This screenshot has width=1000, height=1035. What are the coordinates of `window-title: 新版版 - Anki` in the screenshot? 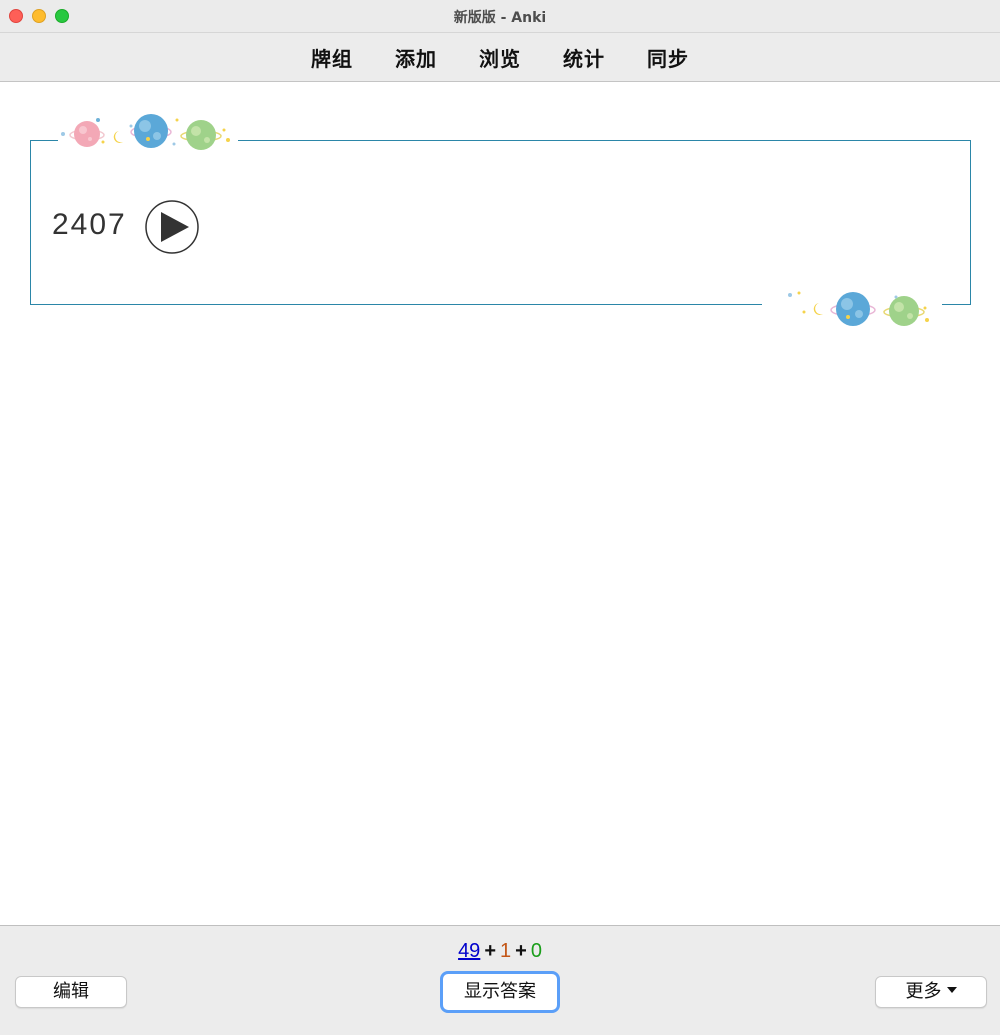 It's located at (500, 18).